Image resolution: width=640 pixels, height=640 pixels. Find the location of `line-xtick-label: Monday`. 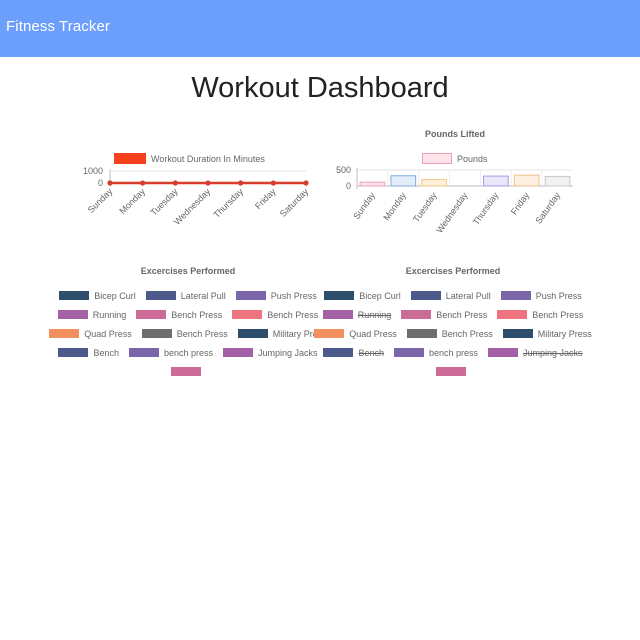

line-xtick-label: Monday is located at coordinates (132, 201).